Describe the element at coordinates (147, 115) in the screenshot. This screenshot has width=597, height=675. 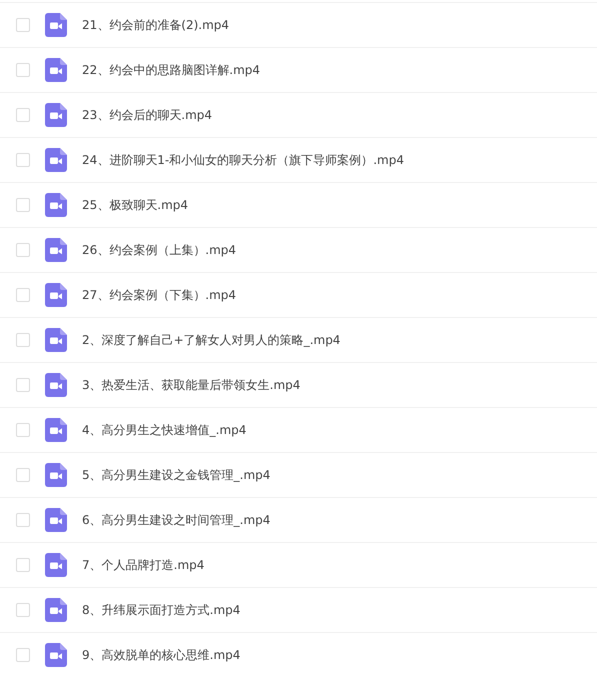
I see `file-name: 23、约会后的聊天.mp4` at that location.